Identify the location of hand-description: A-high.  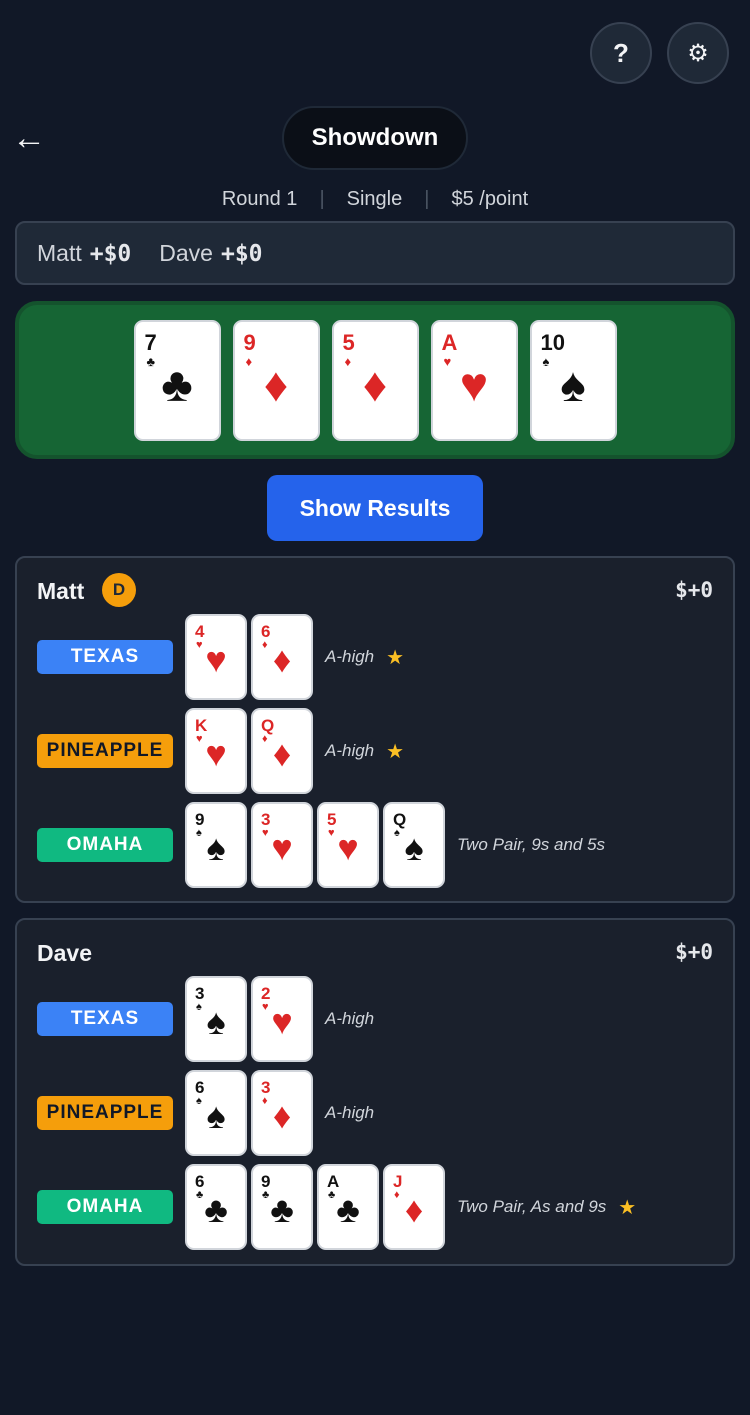
(349, 1113).